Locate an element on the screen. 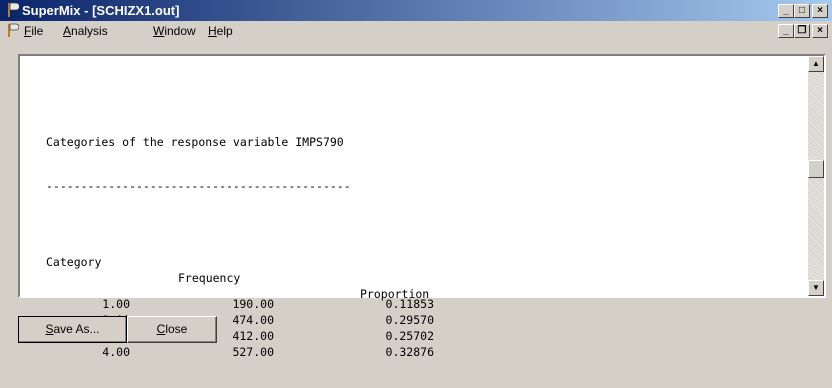  column-header-category: Category is located at coordinates (74, 262).